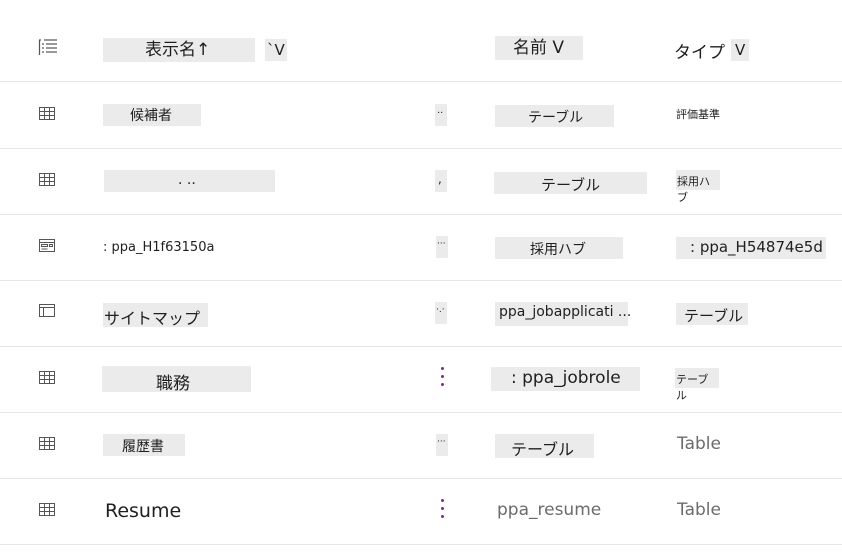 This screenshot has width=842, height=554. Describe the element at coordinates (187, 180) in the screenshot. I see `display-name-text: . ..` at that location.